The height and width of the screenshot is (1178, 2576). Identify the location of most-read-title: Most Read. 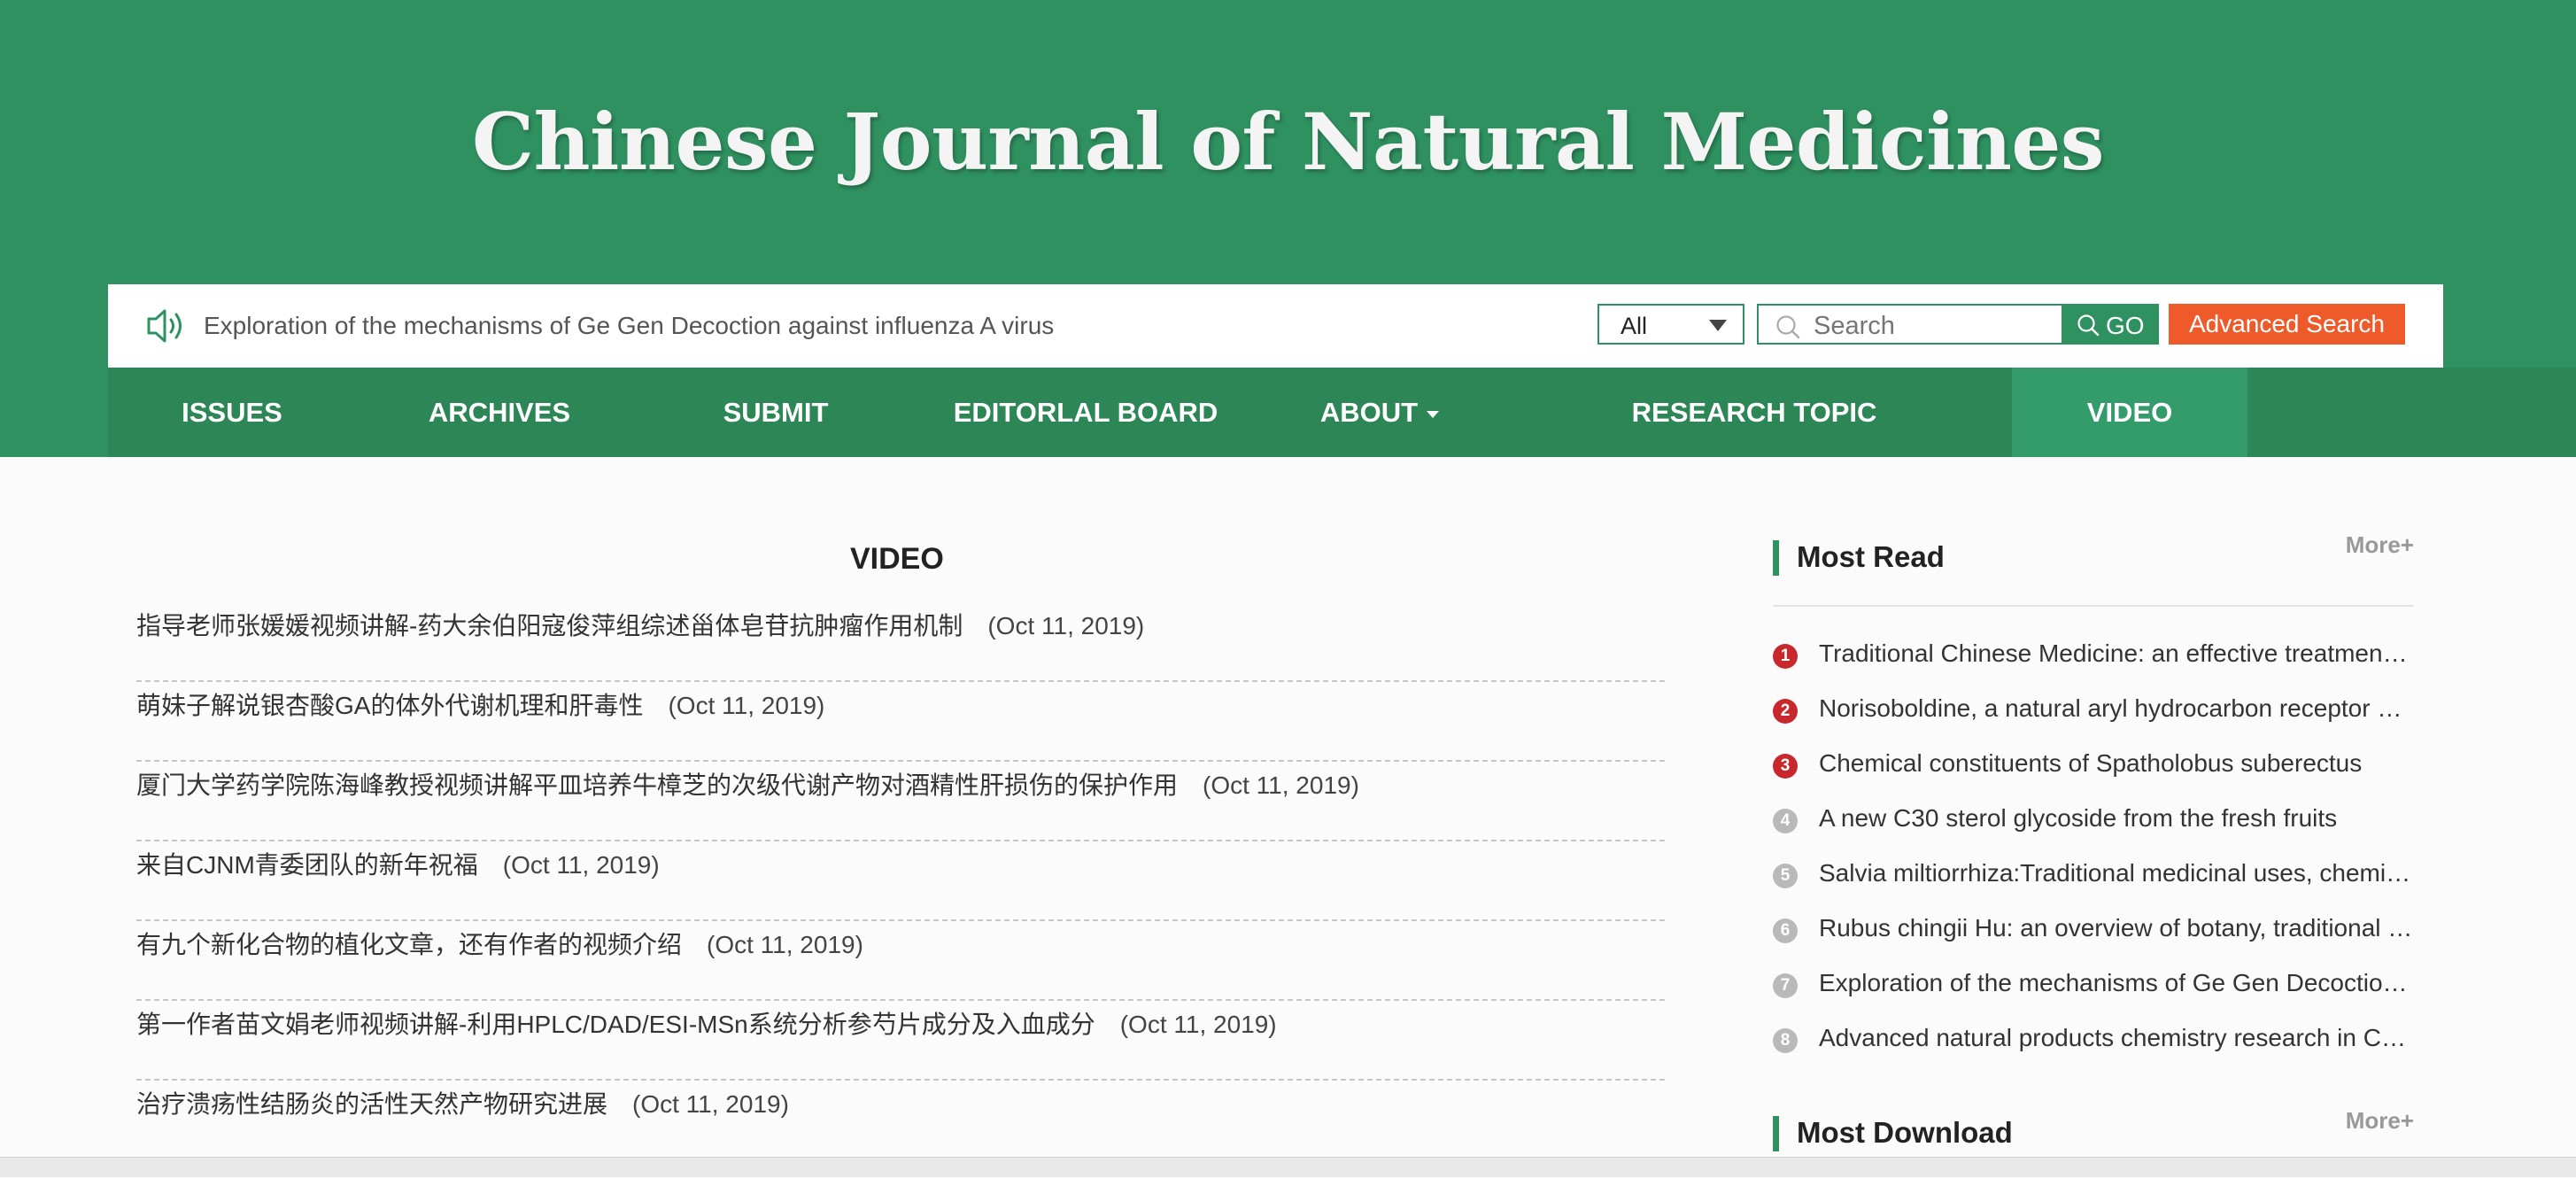
(1871, 556).